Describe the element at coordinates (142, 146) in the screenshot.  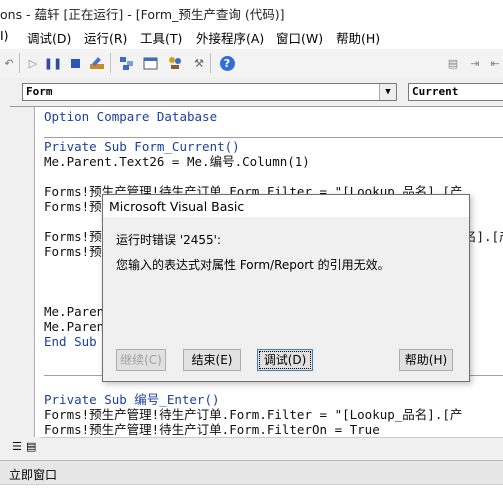
I see `code-line: Private Sub Form_Current()` at that location.